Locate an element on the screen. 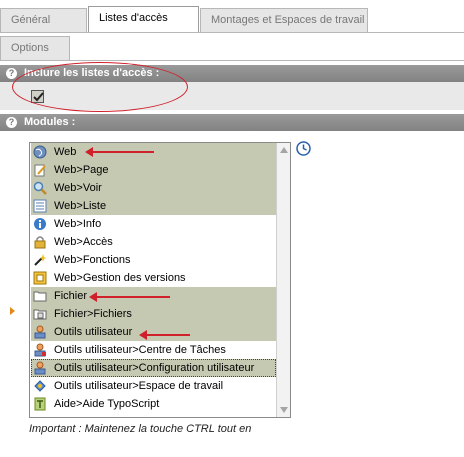 The image size is (464, 457). list-item: Web>Gestion des versions is located at coordinates (153, 278).